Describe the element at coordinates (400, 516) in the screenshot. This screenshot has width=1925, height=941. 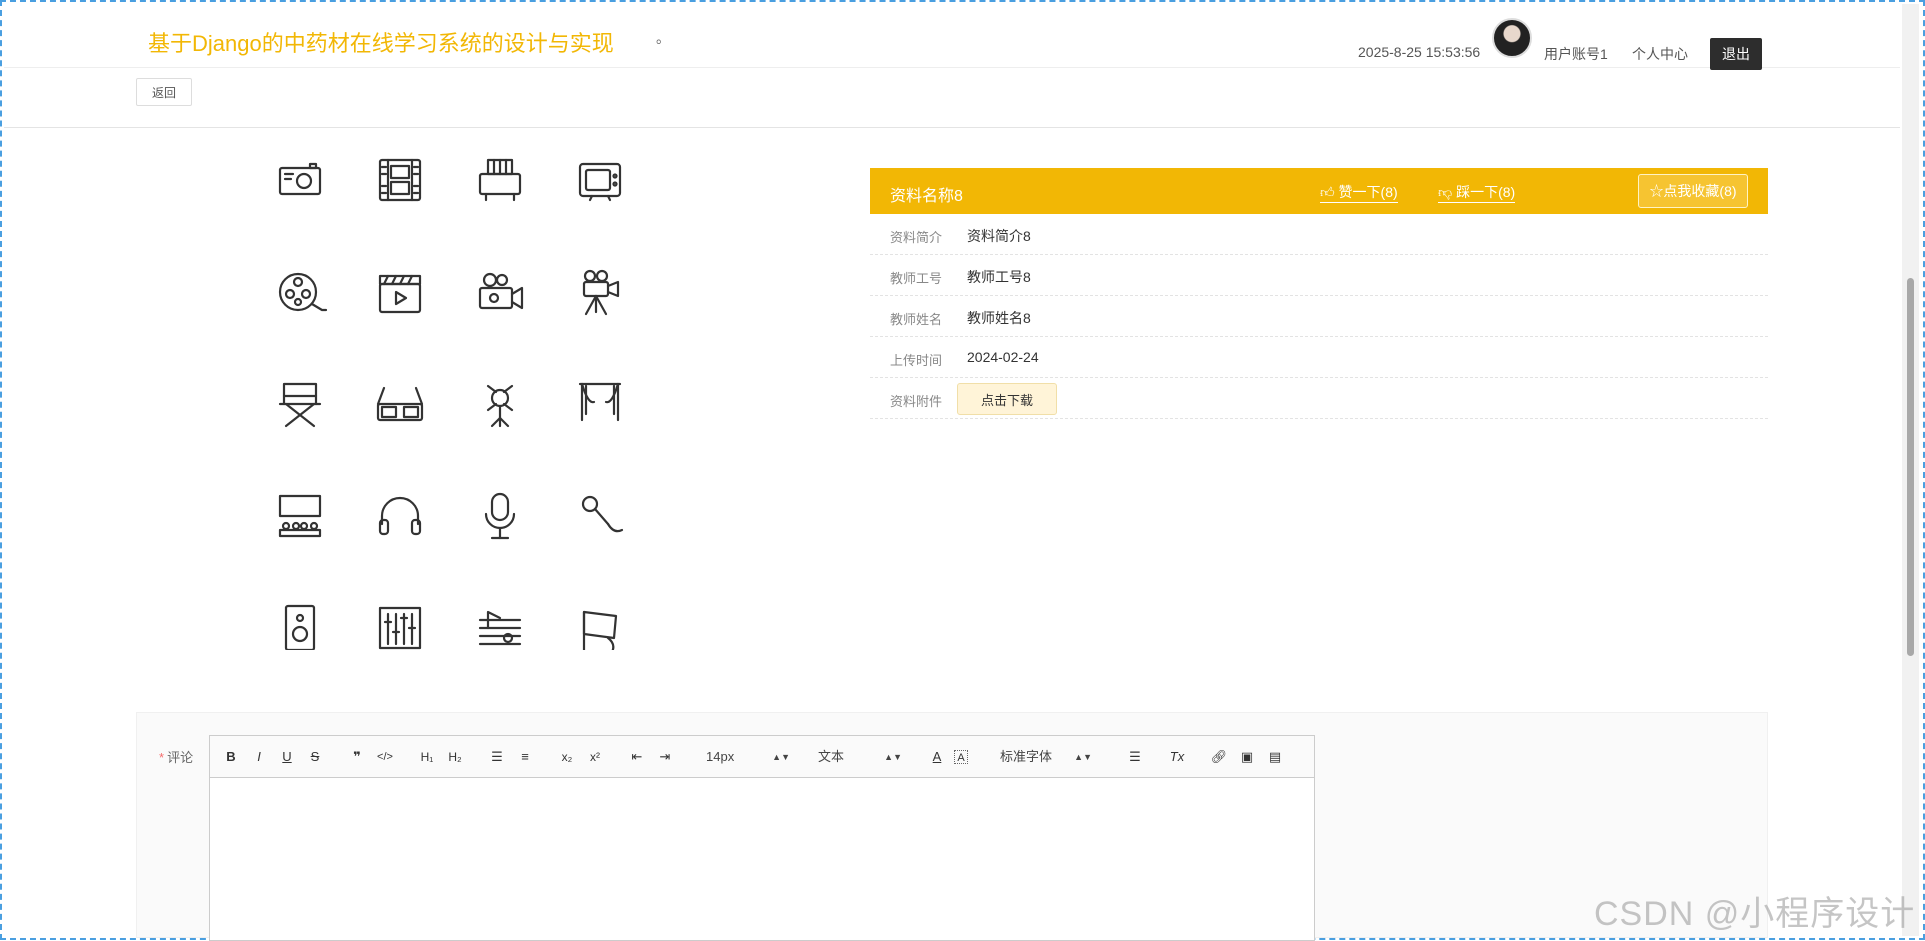
I see `headphones-icon` at that location.